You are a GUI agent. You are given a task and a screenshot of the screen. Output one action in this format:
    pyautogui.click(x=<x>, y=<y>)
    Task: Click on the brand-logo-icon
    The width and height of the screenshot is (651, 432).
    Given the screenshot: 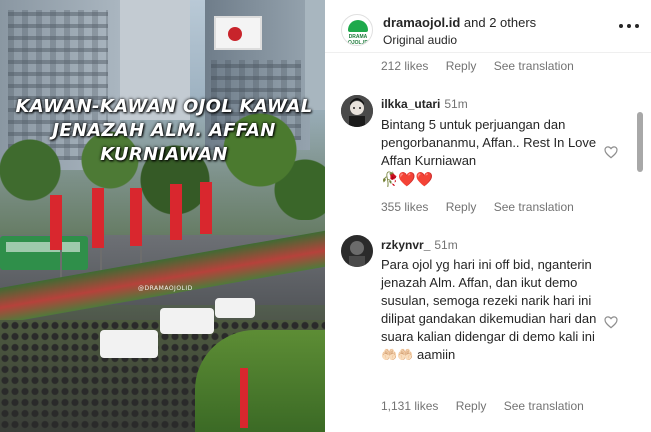 What is the action you would take?
    pyautogui.click(x=358, y=26)
    